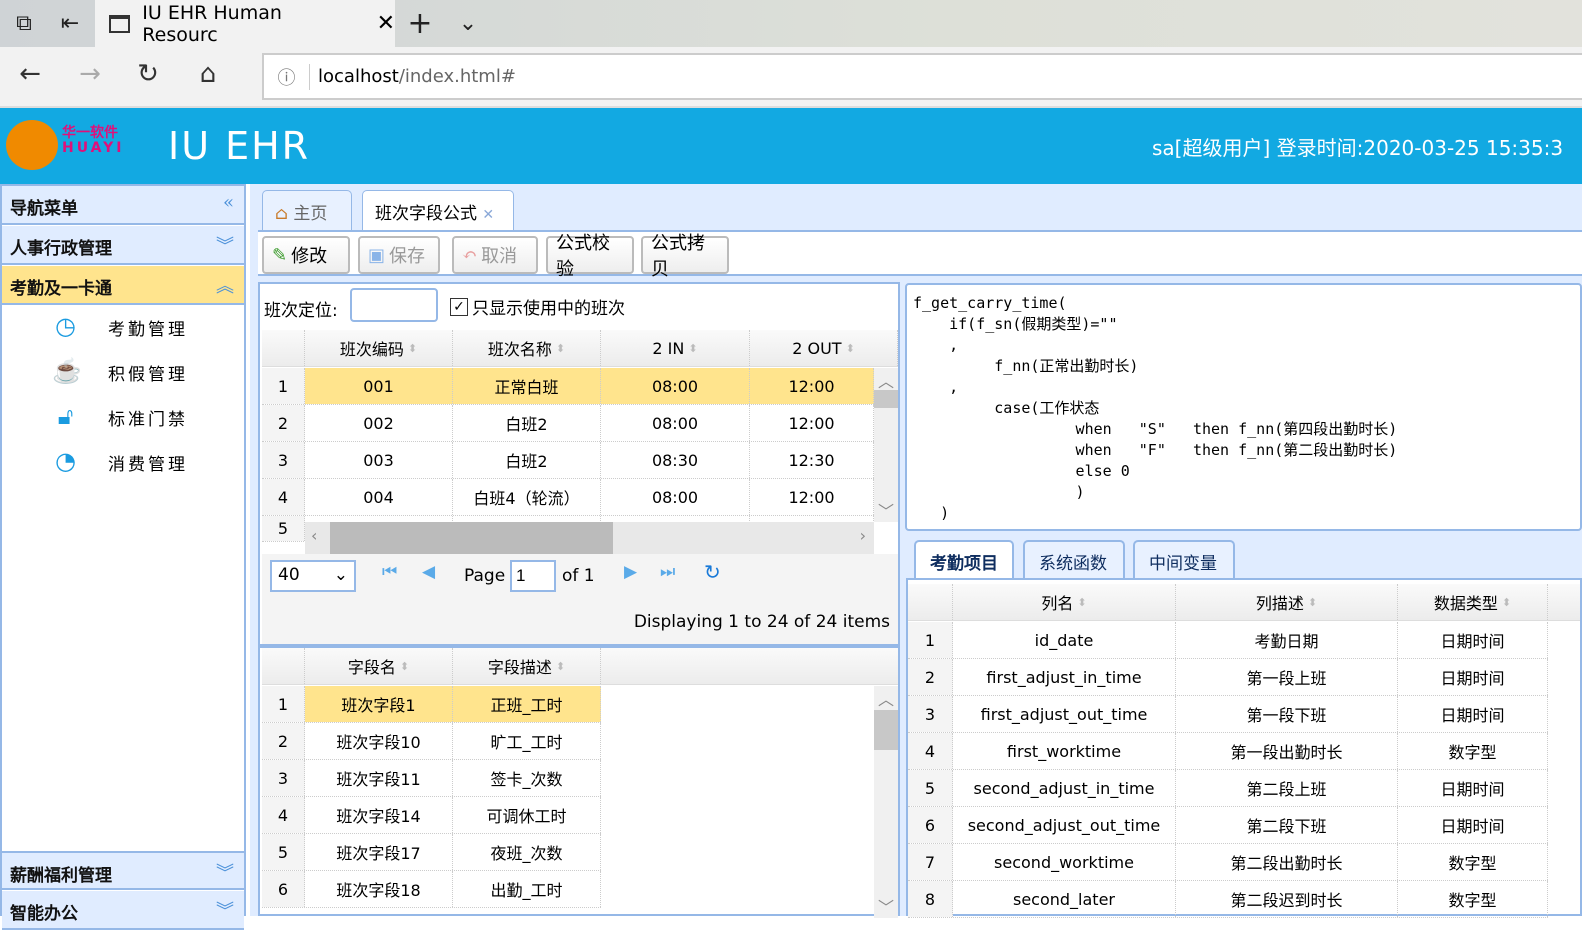  What do you see at coordinates (389, 572) in the screenshot?
I see `first-page-icon: ⏮` at bounding box center [389, 572].